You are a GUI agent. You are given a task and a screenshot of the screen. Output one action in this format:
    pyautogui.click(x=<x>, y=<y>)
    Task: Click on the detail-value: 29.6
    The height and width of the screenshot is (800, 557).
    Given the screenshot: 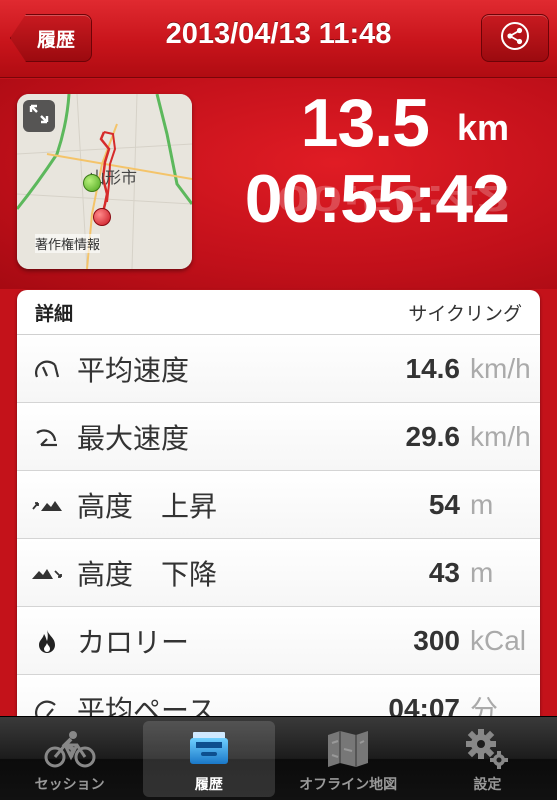 What is the action you would take?
    pyautogui.click(x=433, y=436)
    